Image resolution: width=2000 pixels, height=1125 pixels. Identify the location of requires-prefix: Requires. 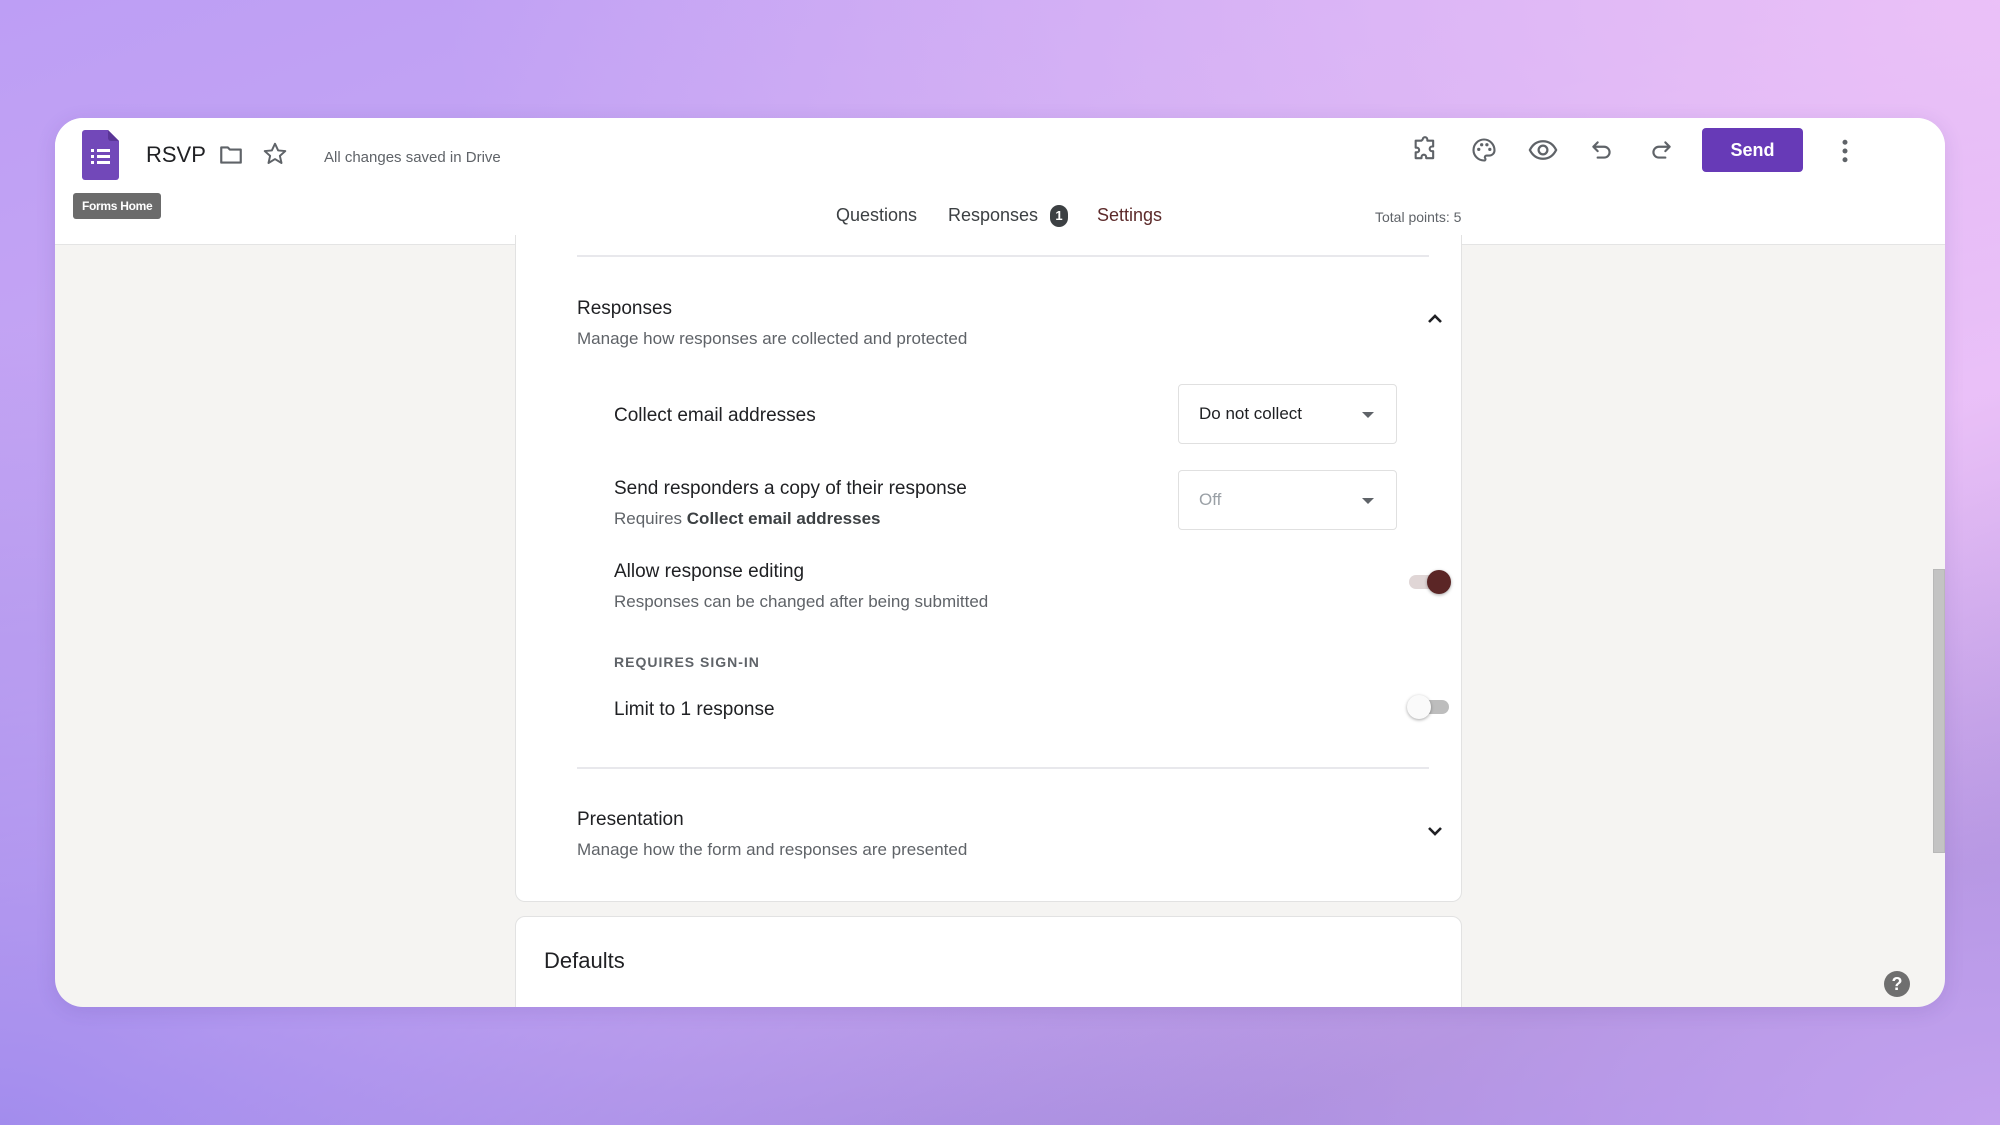
(648, 518).